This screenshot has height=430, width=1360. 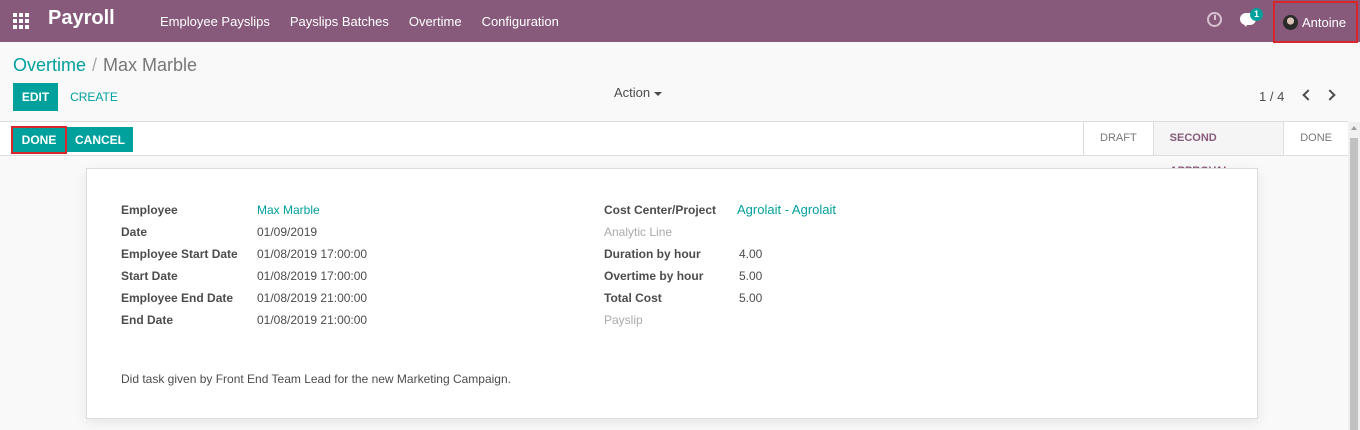 I want to click on edit-button: EDIT, so click(x=35, y=97).